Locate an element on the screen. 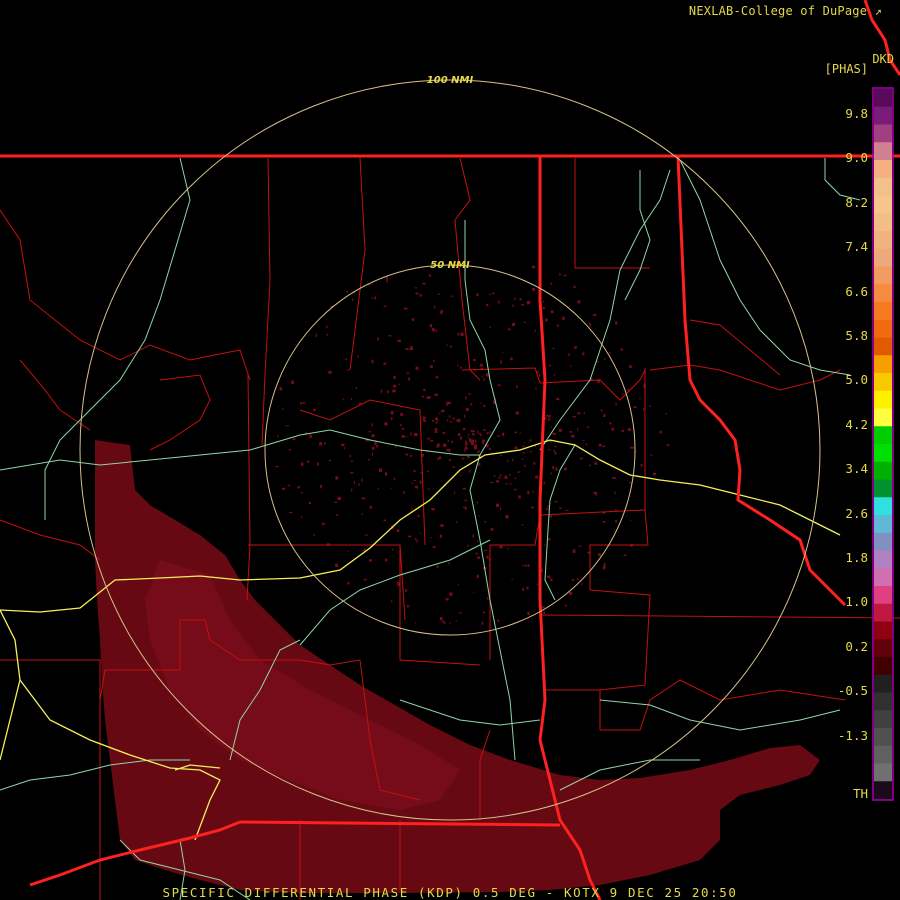 This screenshot has height=900, width=900. legend-tick-label: 9.0 is located at coordinates (856, 158).